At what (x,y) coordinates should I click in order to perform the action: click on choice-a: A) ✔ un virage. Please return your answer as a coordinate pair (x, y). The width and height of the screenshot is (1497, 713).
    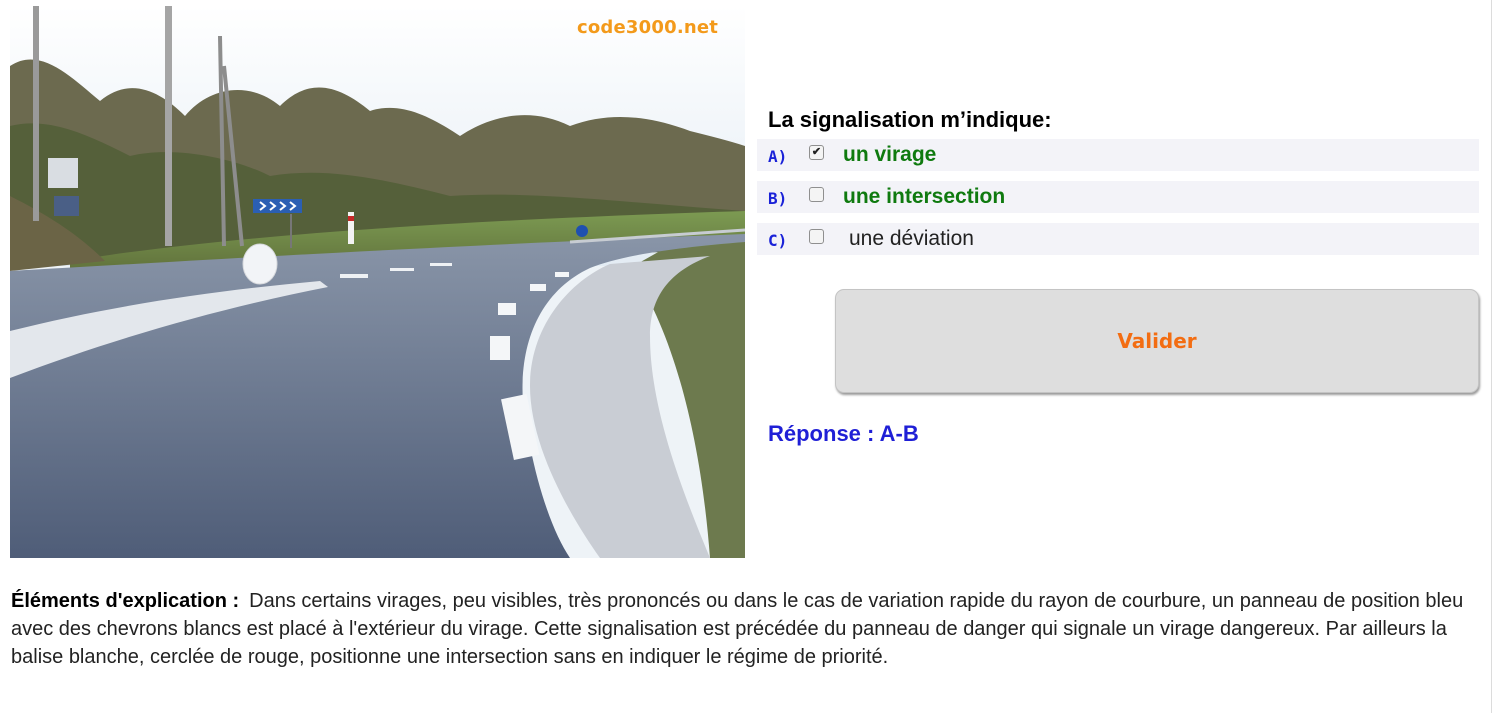
    Looking at the image, I should click on (1118, 155).